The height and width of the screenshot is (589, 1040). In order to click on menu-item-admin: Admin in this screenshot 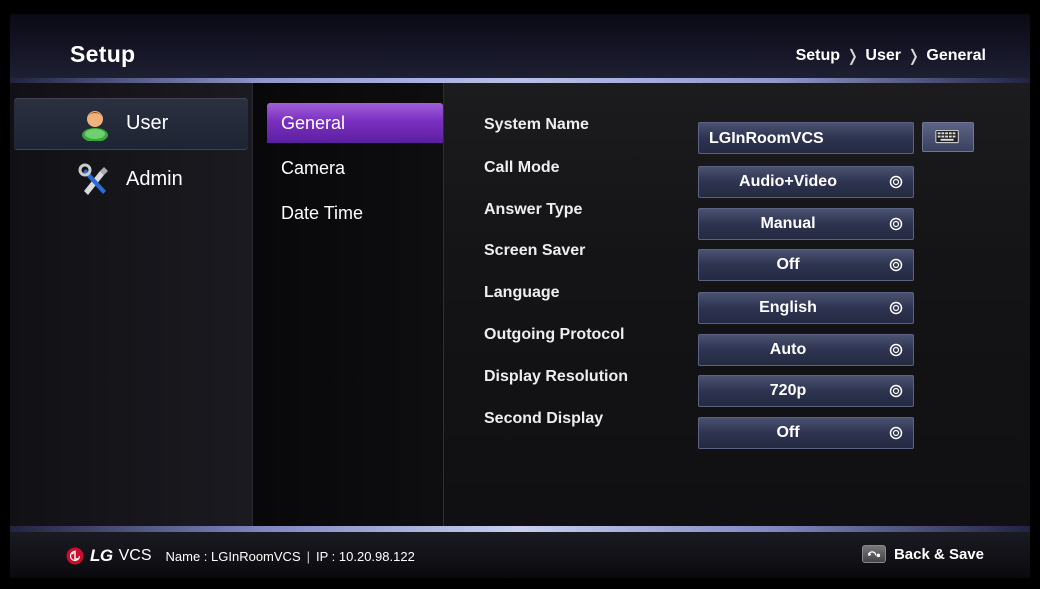, I will do `click(131, 180)`.